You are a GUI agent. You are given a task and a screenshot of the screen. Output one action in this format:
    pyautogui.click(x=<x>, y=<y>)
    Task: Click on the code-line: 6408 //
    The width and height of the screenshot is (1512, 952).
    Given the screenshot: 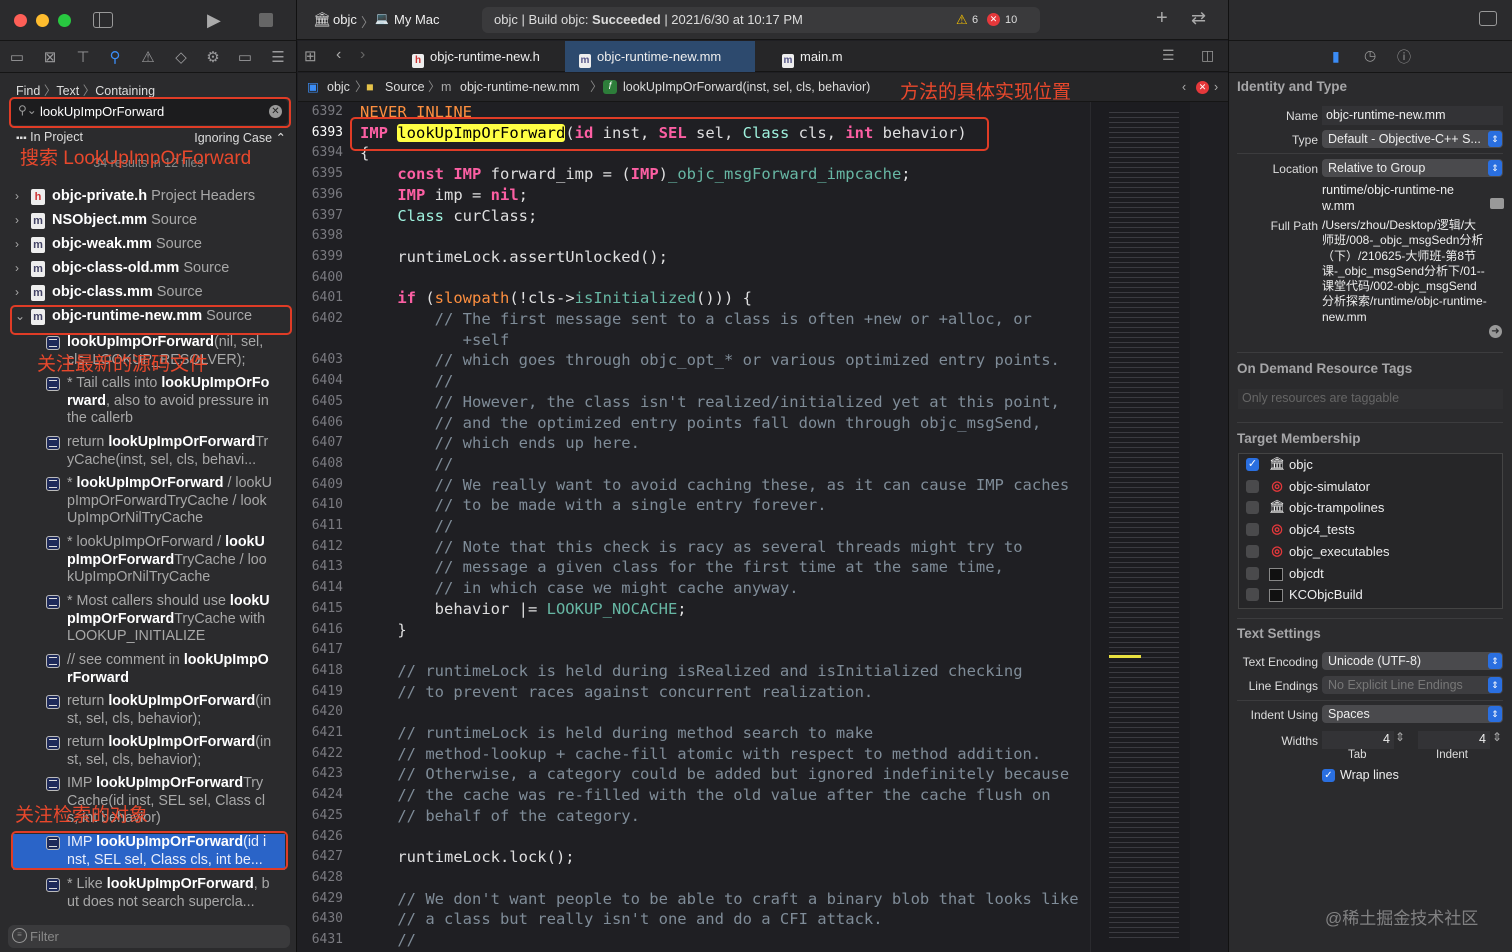 What is the action you would take?
    pyautogui.click(x=693, y=464)
    